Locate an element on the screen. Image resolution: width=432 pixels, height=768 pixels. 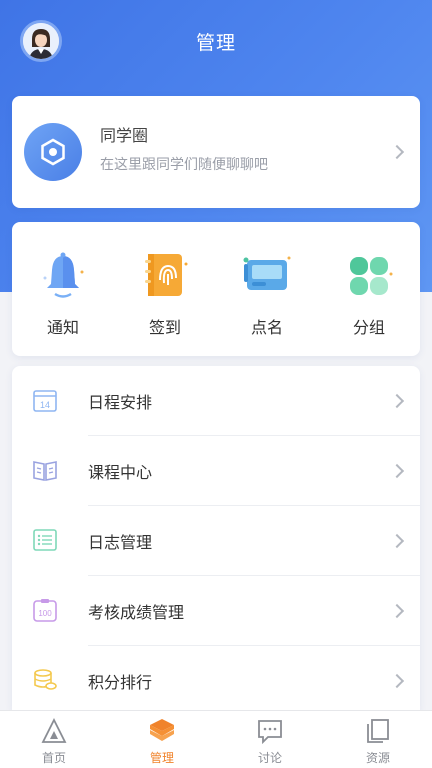
calendar-icon-text: 14 is located at coordinates (45, 405).